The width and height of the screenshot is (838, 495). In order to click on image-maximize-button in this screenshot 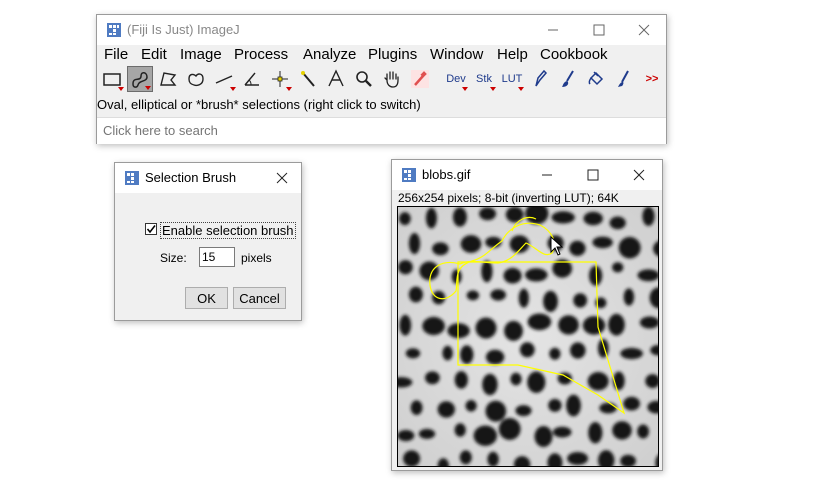, I will do `click(593, 175)`.